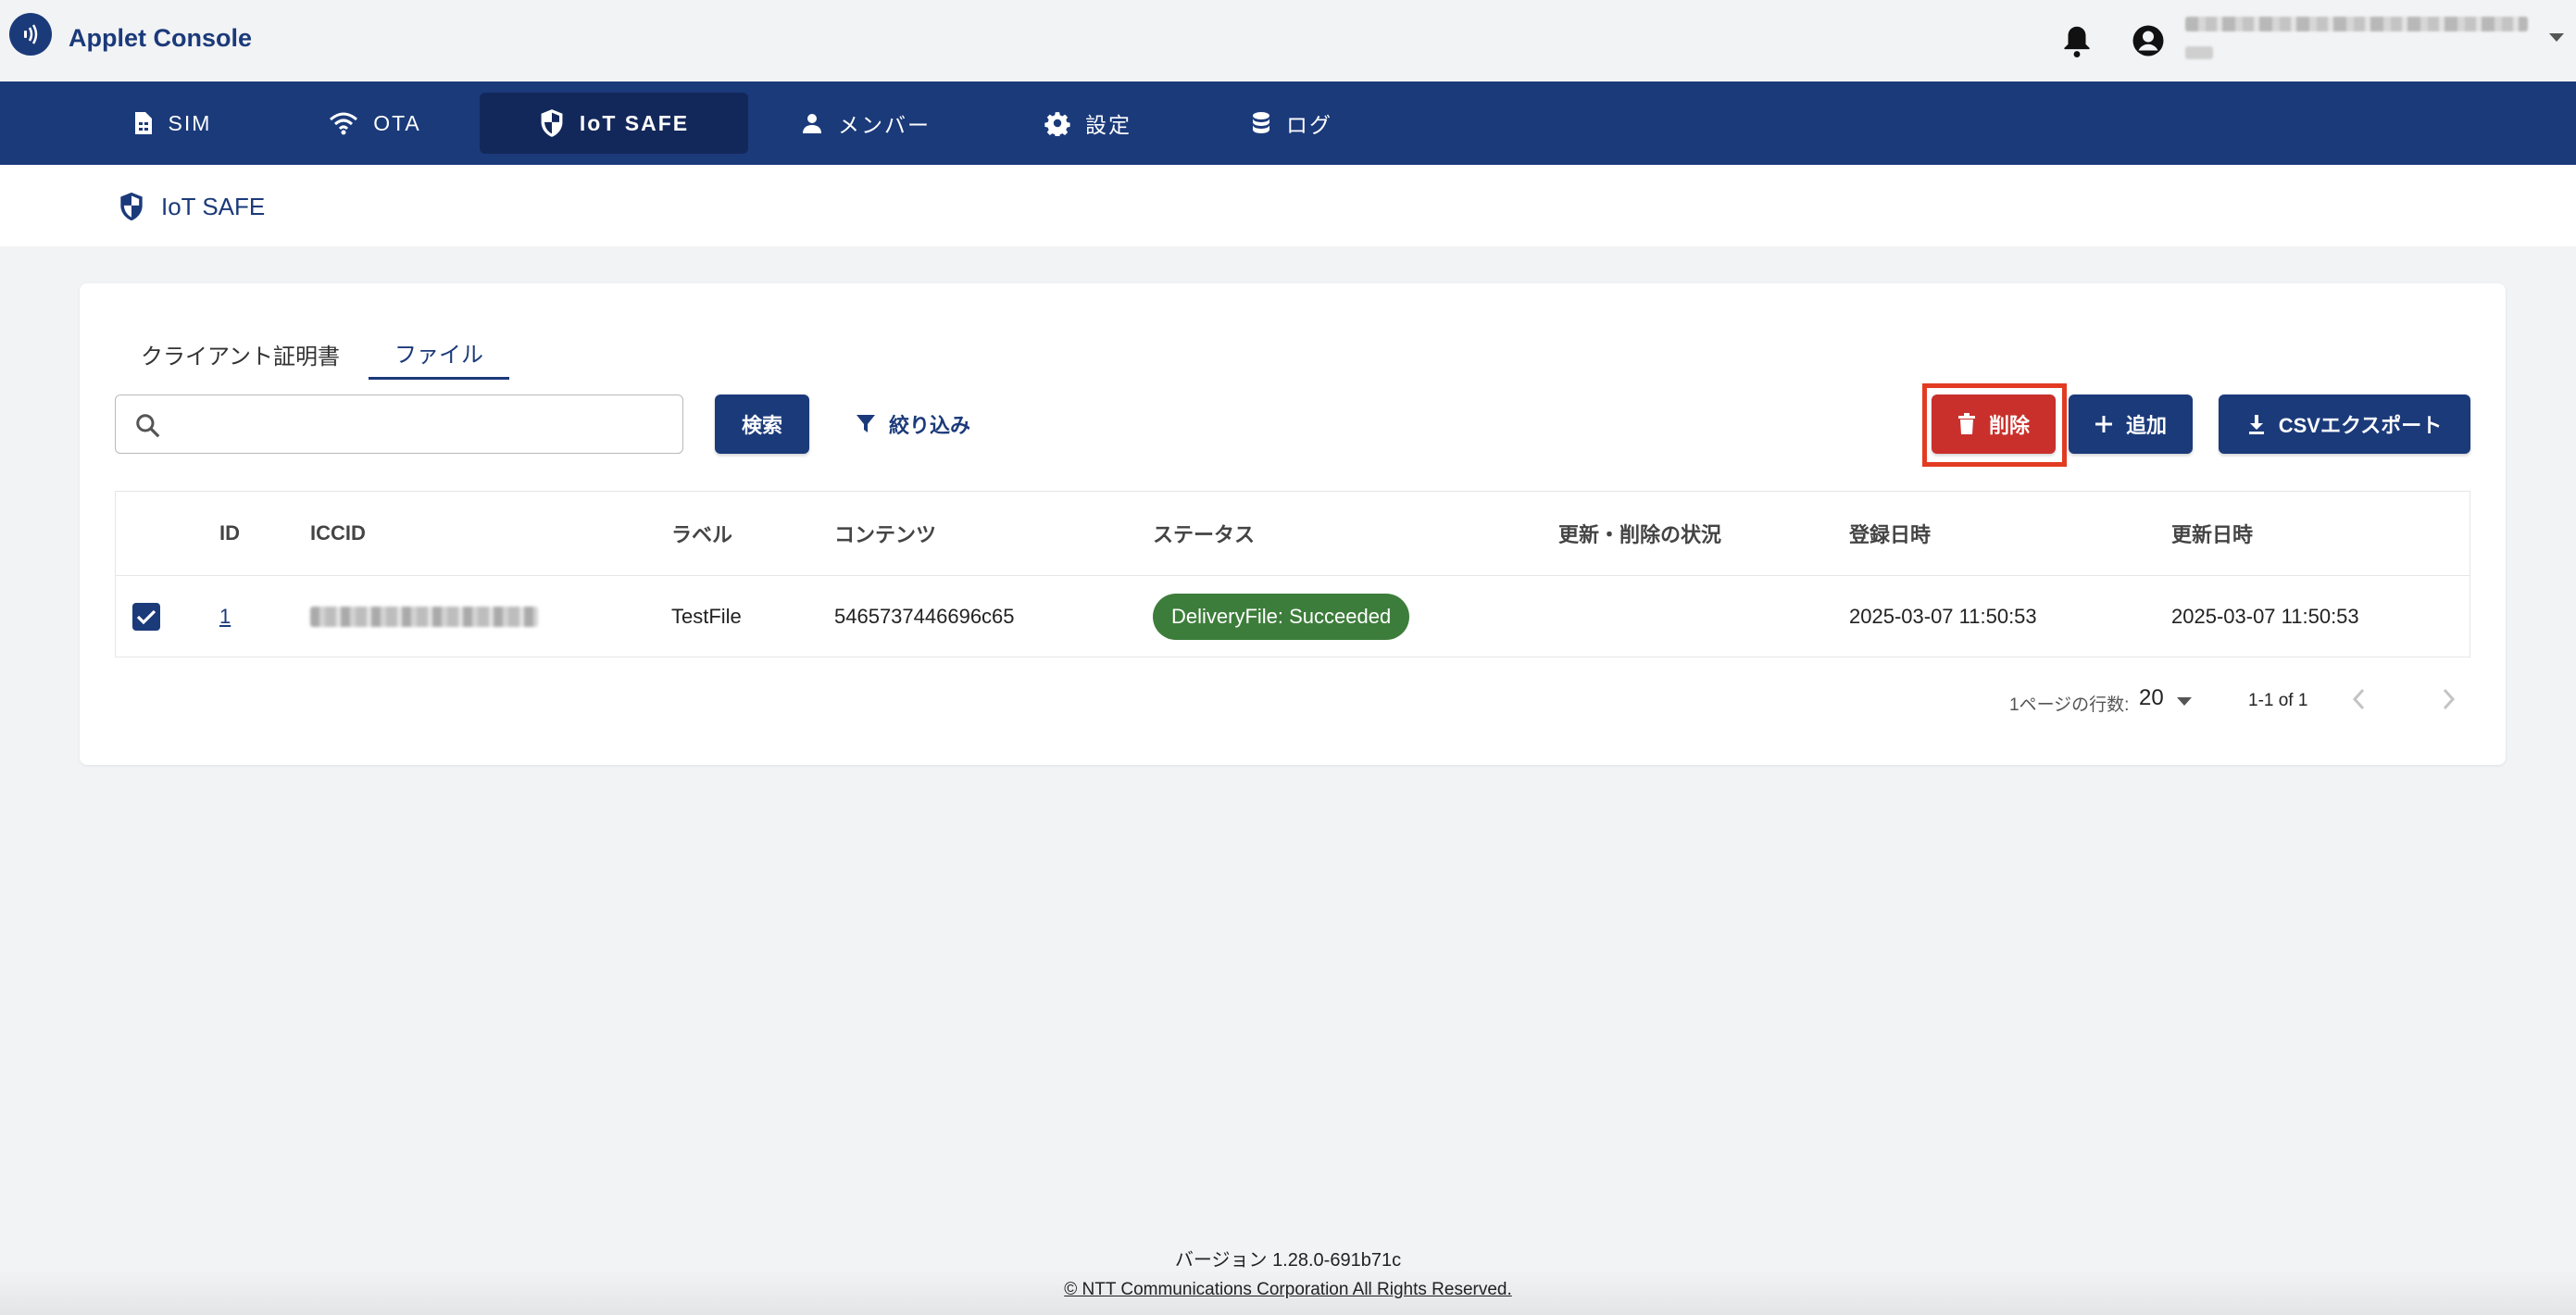  Describe the element at coordinates (397, 122) in the screenshot. I see `nav-label-ota: OTA` at that location.